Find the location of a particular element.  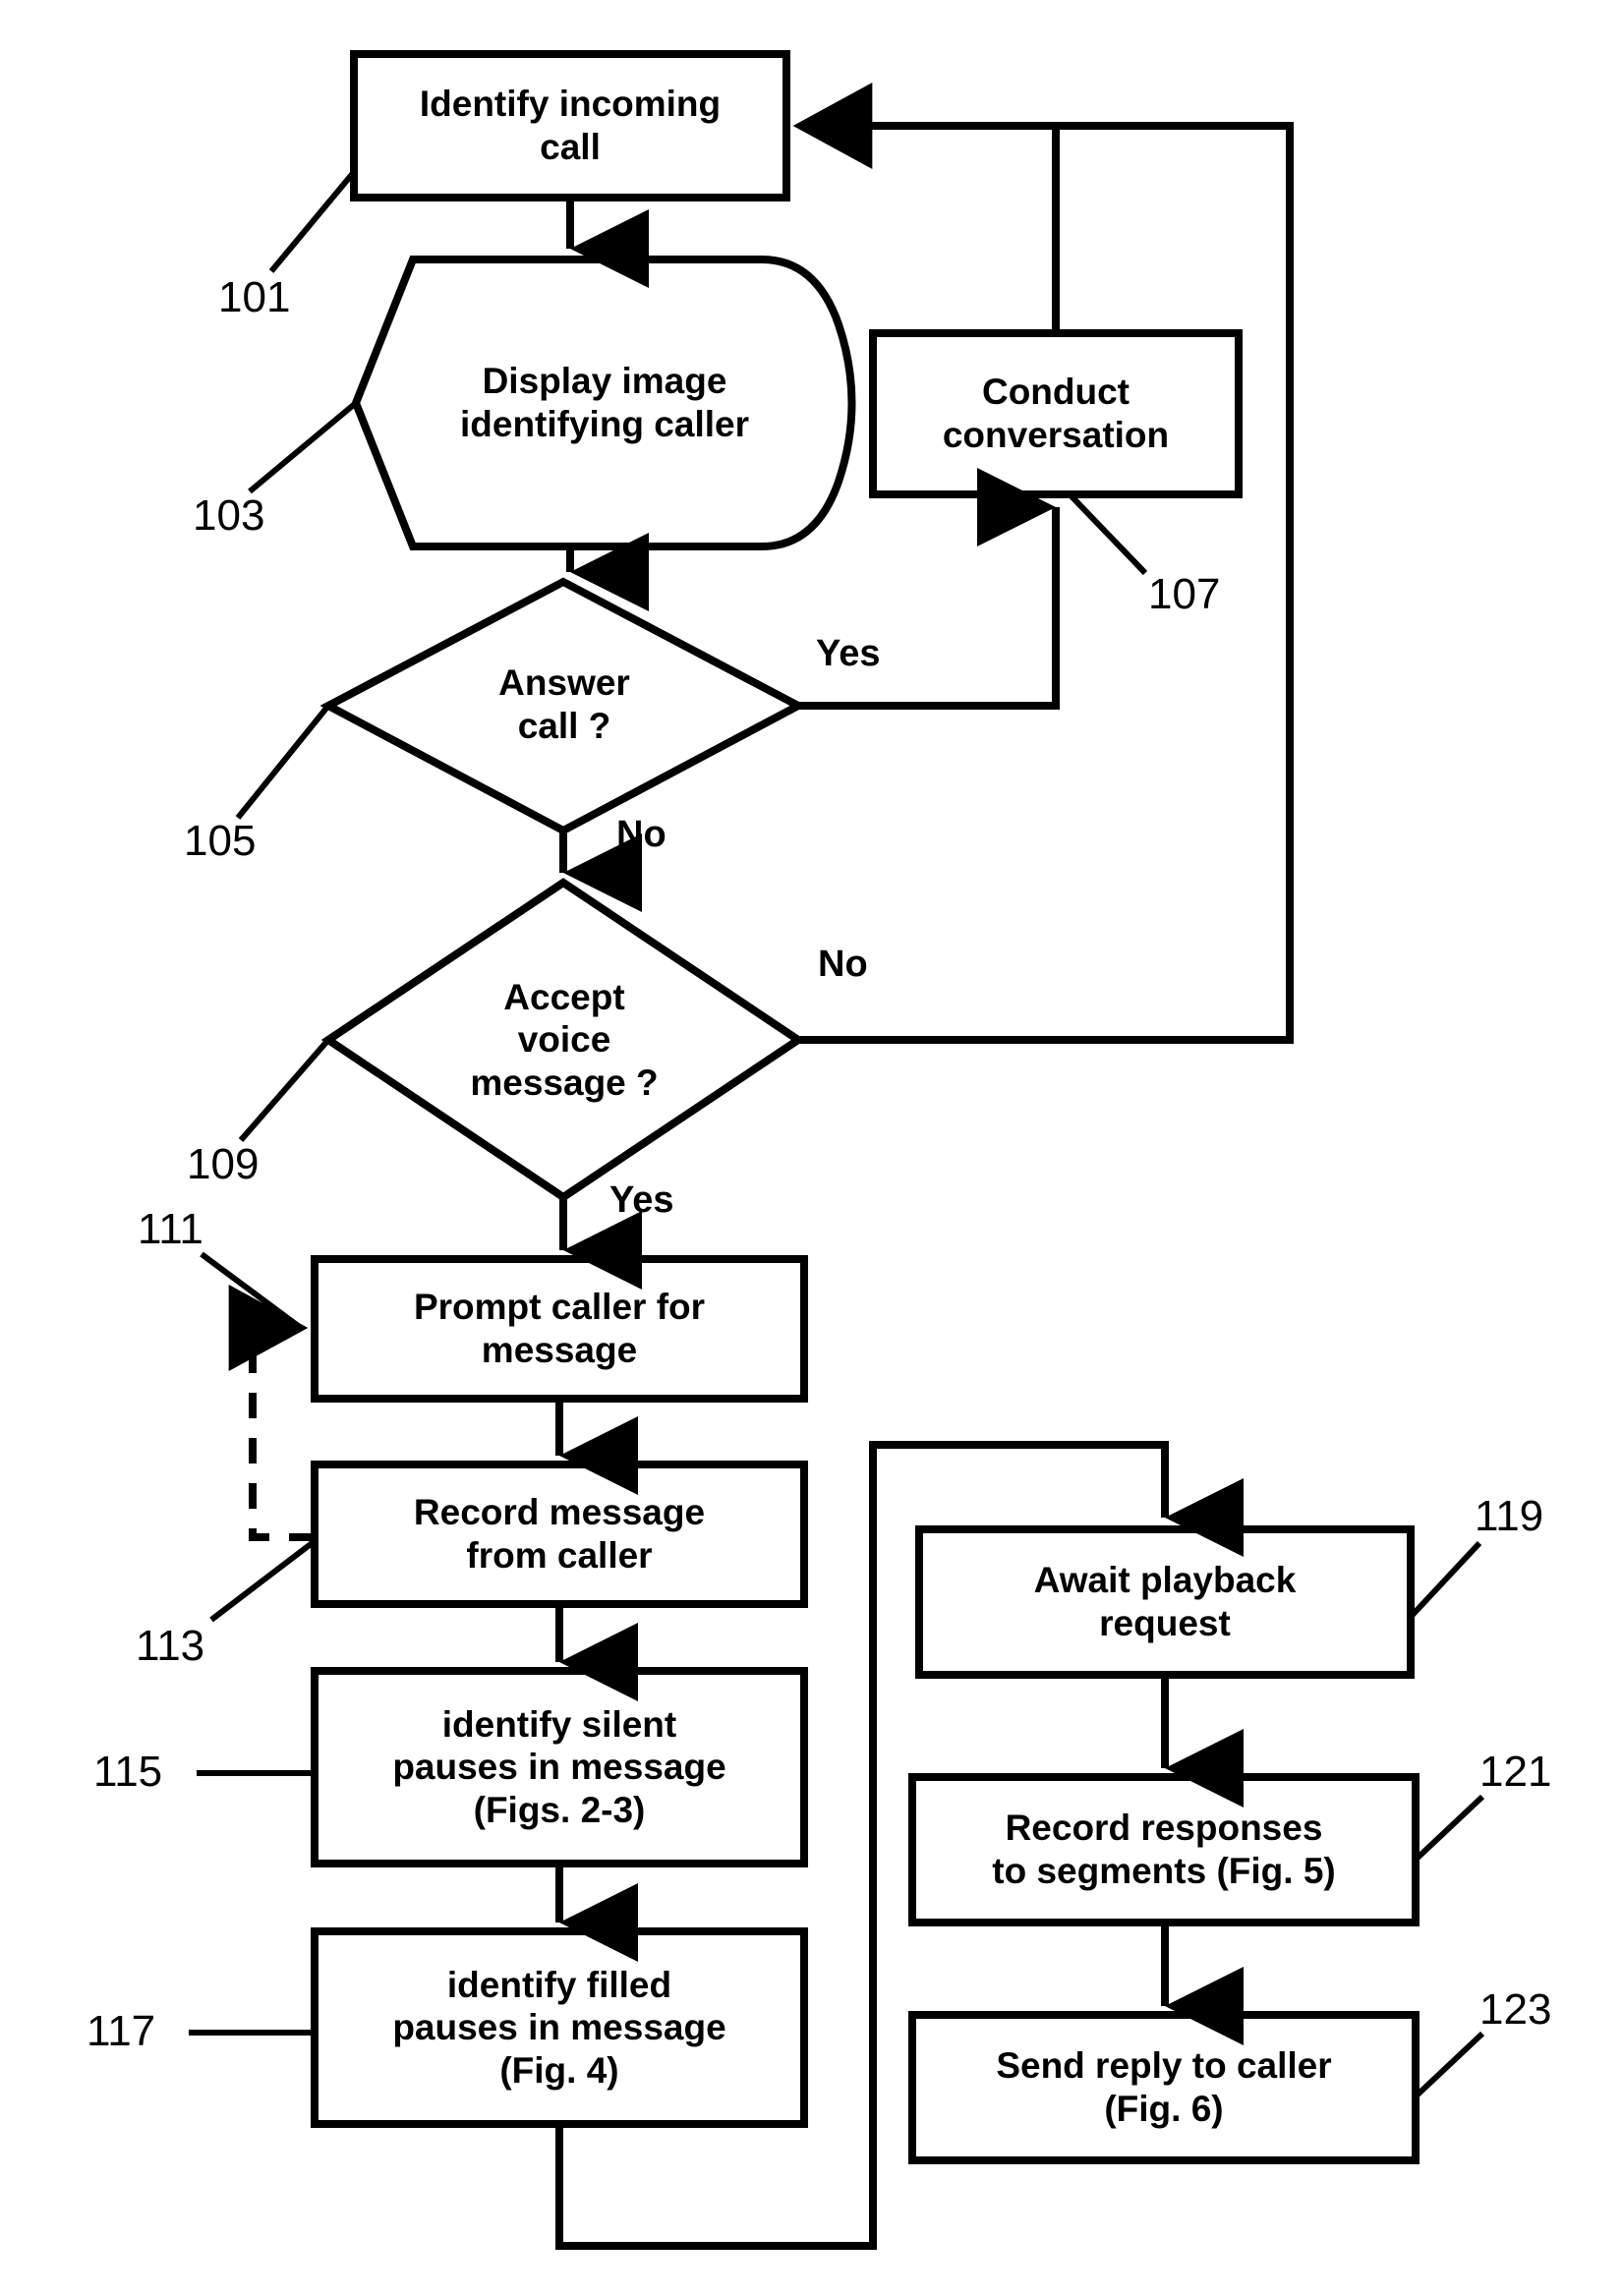

edge-label-accept-yes: Yes is located at coordinates (641, 1200).